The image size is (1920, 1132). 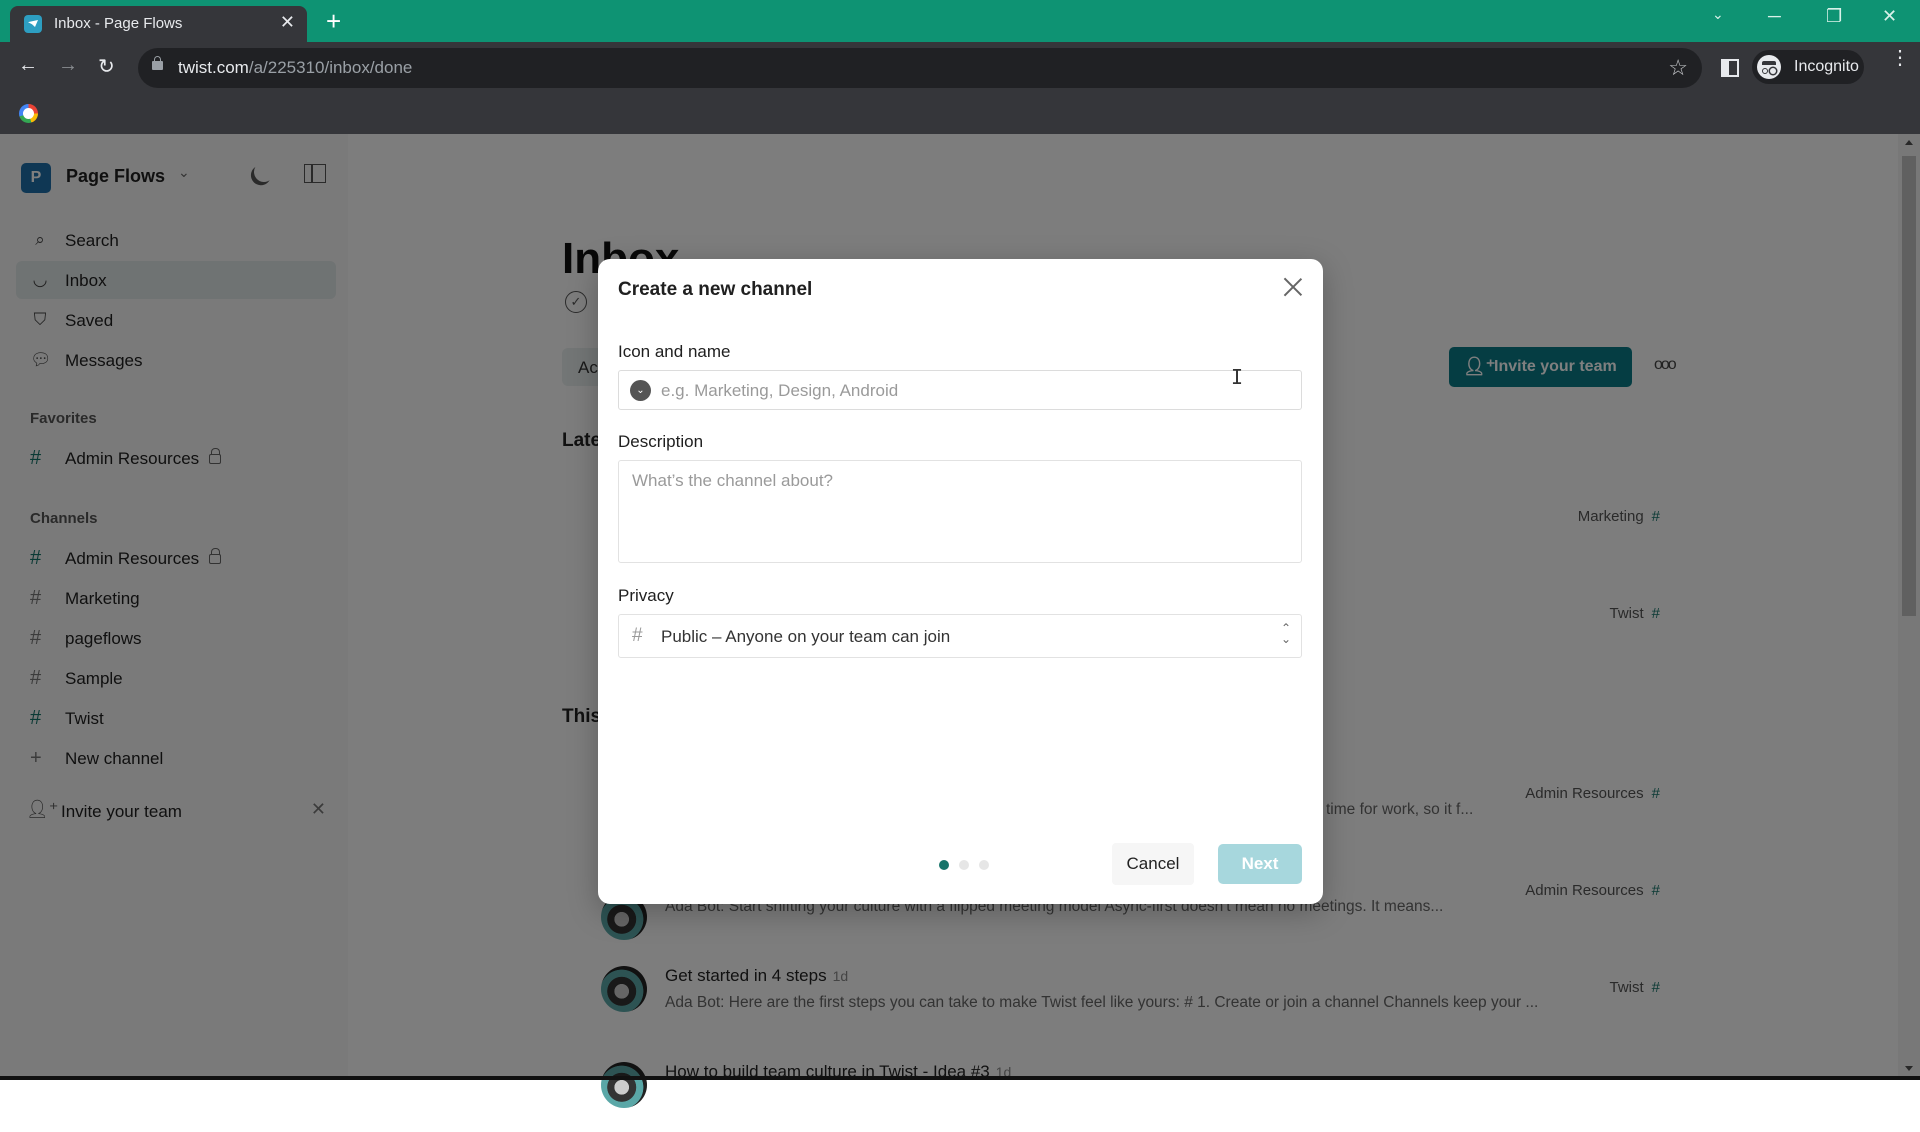 What do you see at coordinates (920, 68) in the screenshot?
I see `address-bar: twist.com/a/225310/inbox/done ☆` at bounding box center [920, 68].